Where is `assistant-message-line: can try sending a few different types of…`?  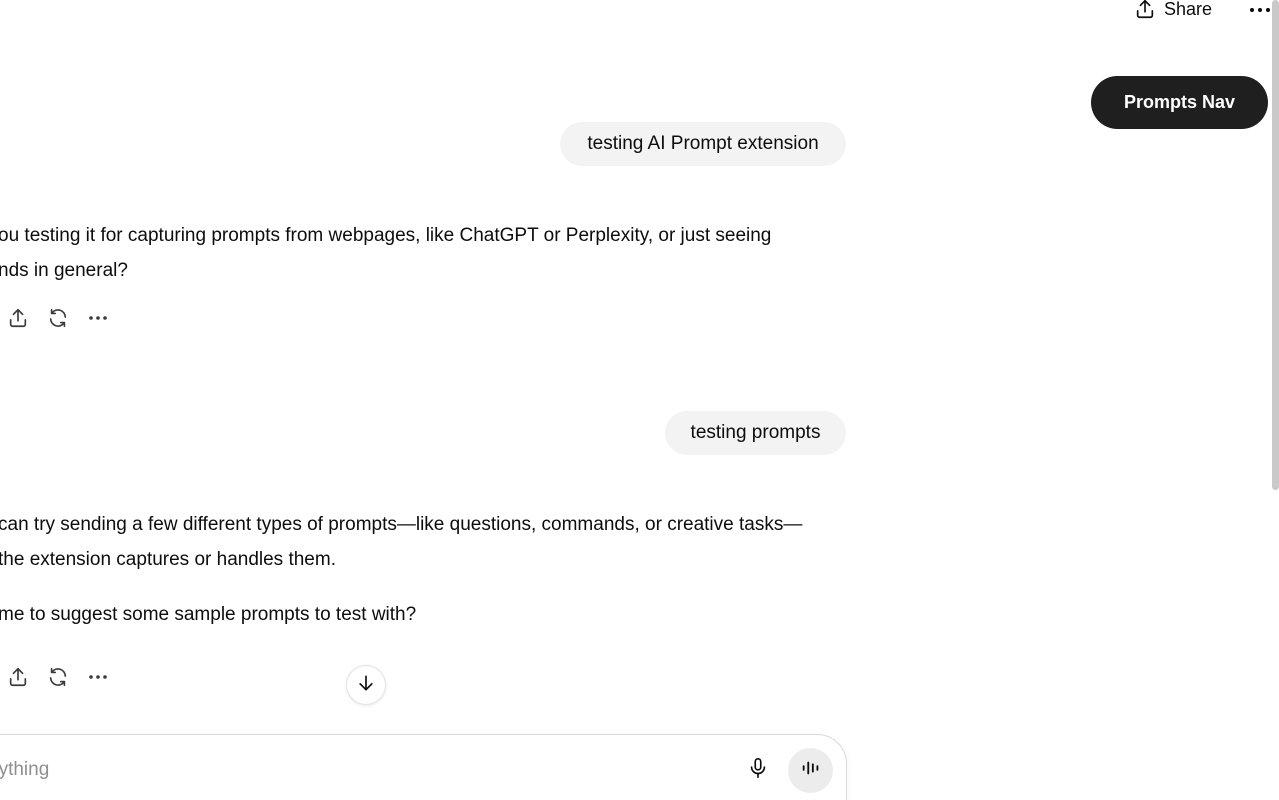 assistant-message-line: can try sending a few different types of… is located at coordinates (401, 524).